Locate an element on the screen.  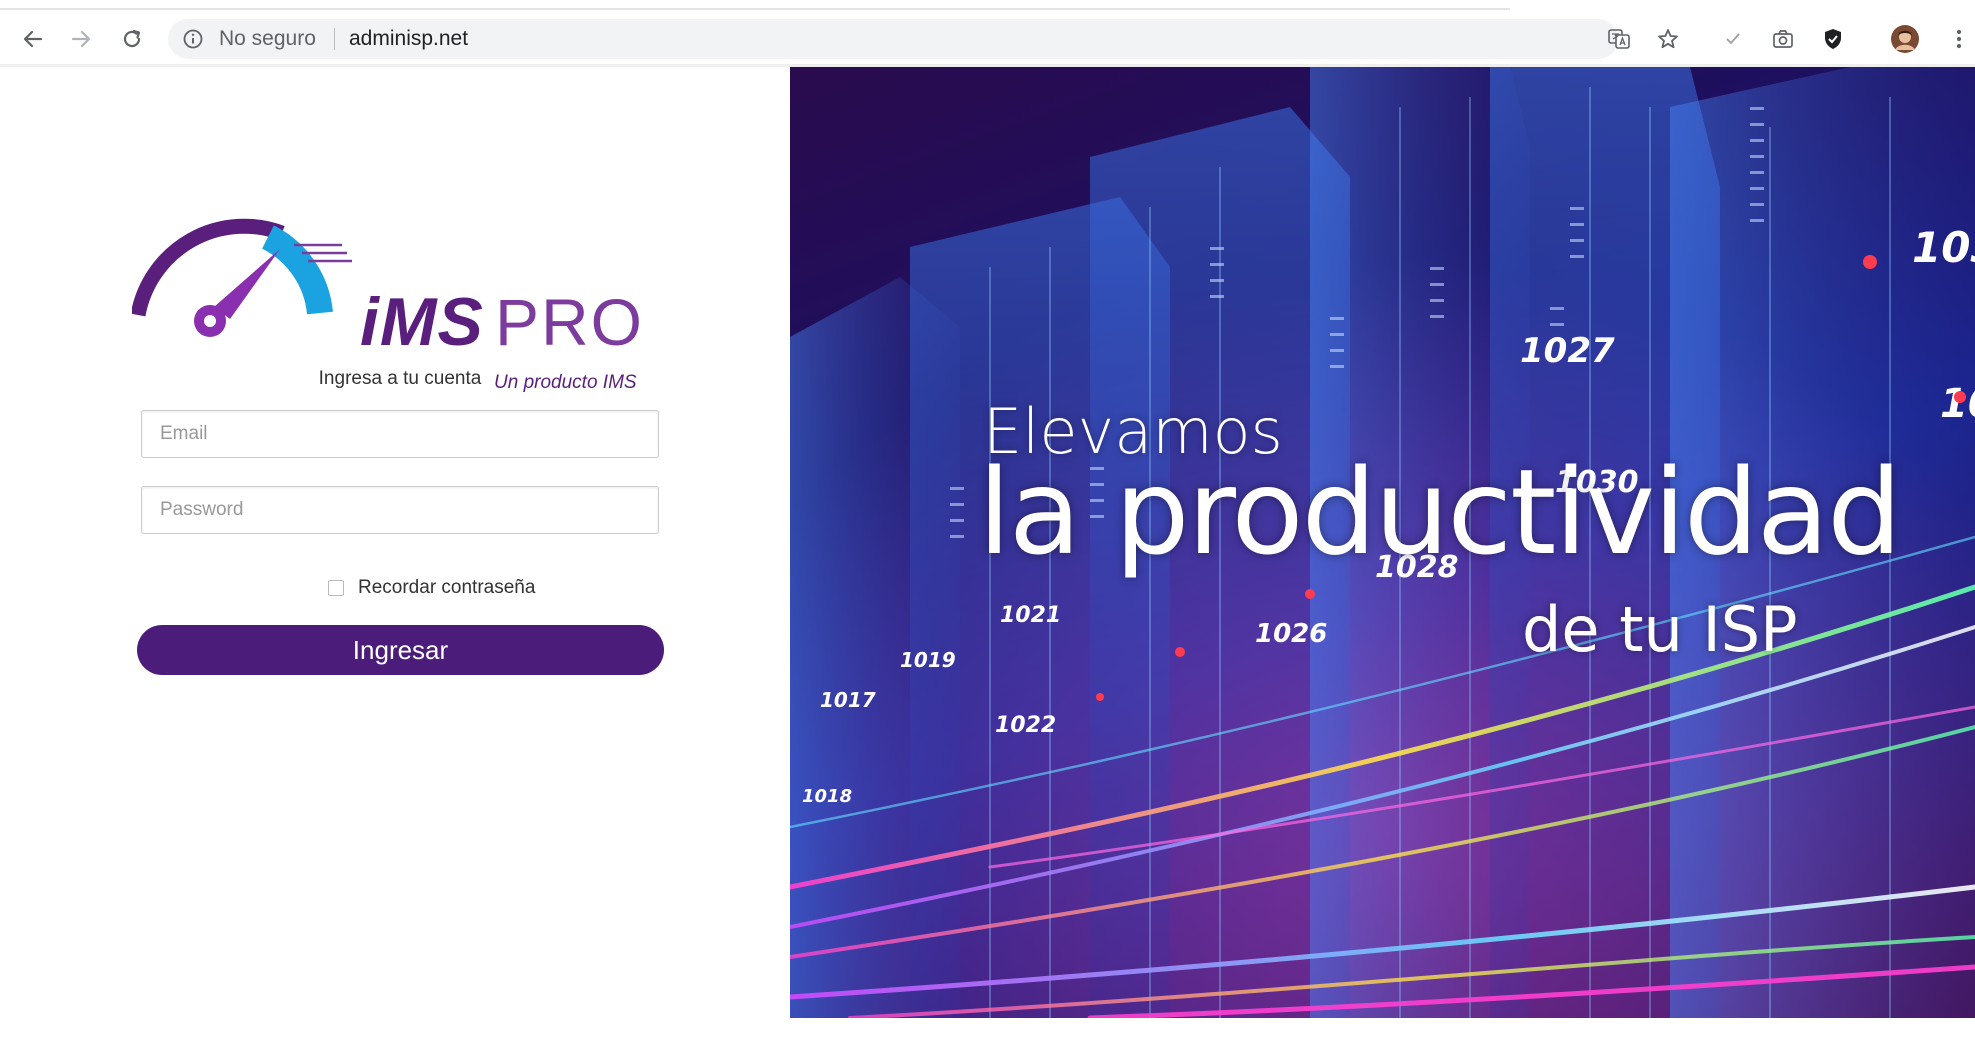
shield-icon is located at coordinates (1833, 39).